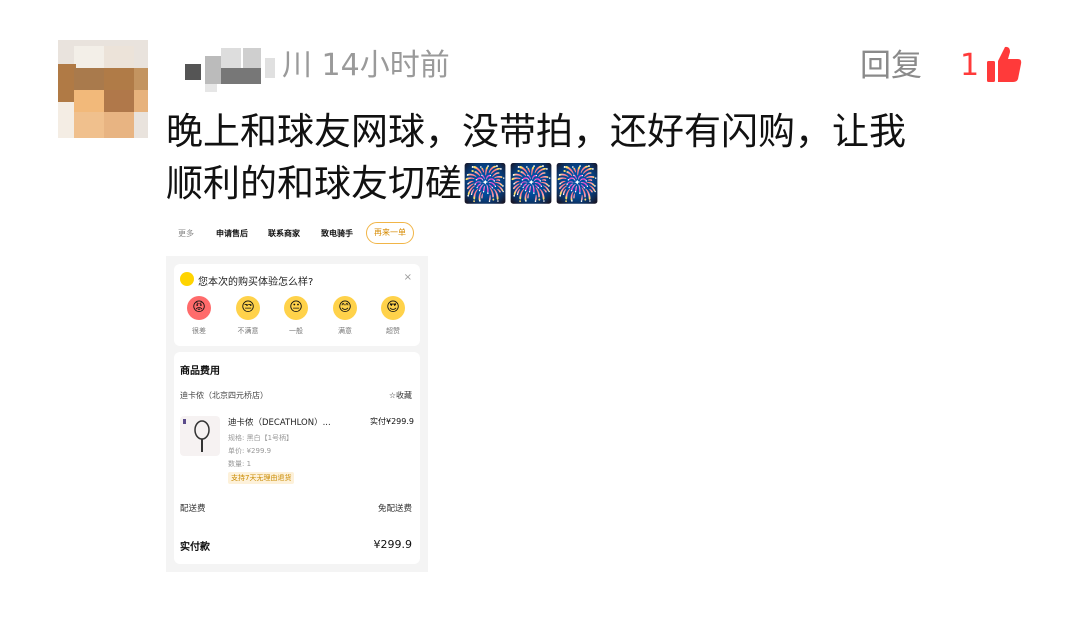 The width and height of the screenshot is (1080, 629). I want to click on return-policy-badge: 支持7天无理由退货, so click(261, 478).